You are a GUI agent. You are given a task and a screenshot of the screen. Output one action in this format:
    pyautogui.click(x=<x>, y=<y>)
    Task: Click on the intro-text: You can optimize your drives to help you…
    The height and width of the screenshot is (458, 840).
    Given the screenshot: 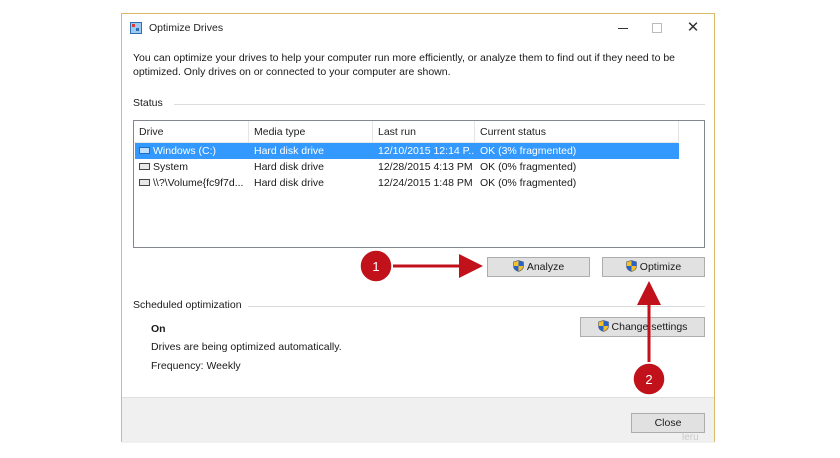 What is the action you would take?
    pyautogui.click(x=404, y=65)
    